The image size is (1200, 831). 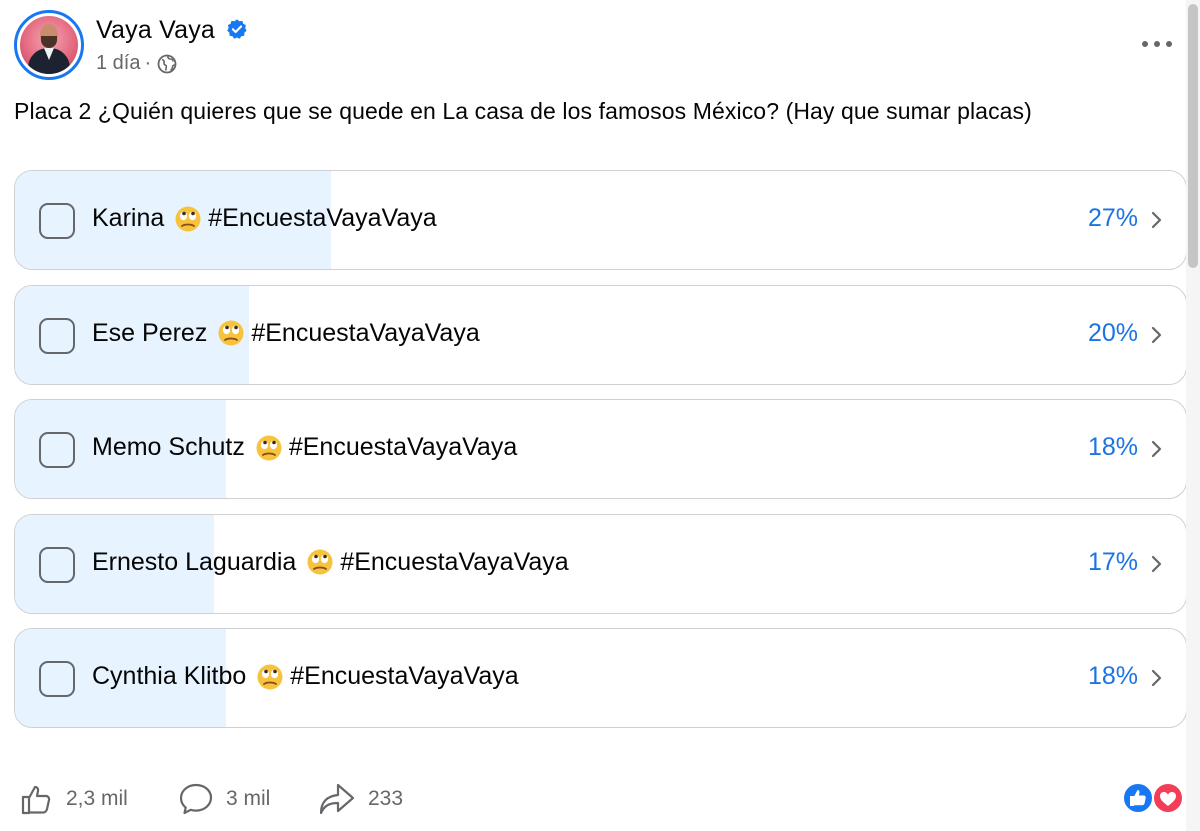 I want to click on like-reaction-icon, so click(x=1138, y=798).